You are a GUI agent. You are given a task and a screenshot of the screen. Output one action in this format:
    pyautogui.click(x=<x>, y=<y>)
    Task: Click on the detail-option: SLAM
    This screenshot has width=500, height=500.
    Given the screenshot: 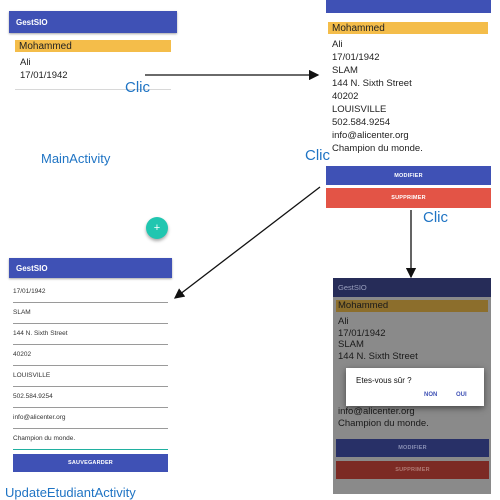 What is the action you would take?
    pyautogui.click(x=345, y=70)
    